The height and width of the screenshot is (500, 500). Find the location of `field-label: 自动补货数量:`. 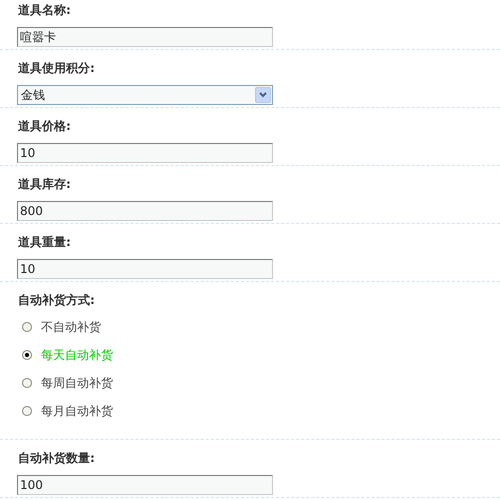

field-label: 自动补货数量: is located at coordinates (56, 458).